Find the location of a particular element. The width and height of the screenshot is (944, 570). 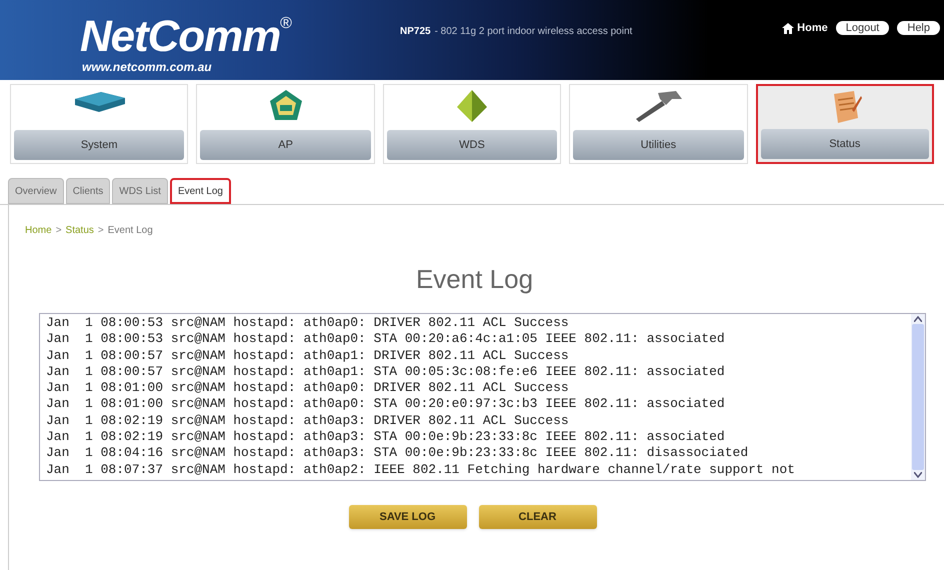

scroll-up-icon is located at coordinates (918, 319).